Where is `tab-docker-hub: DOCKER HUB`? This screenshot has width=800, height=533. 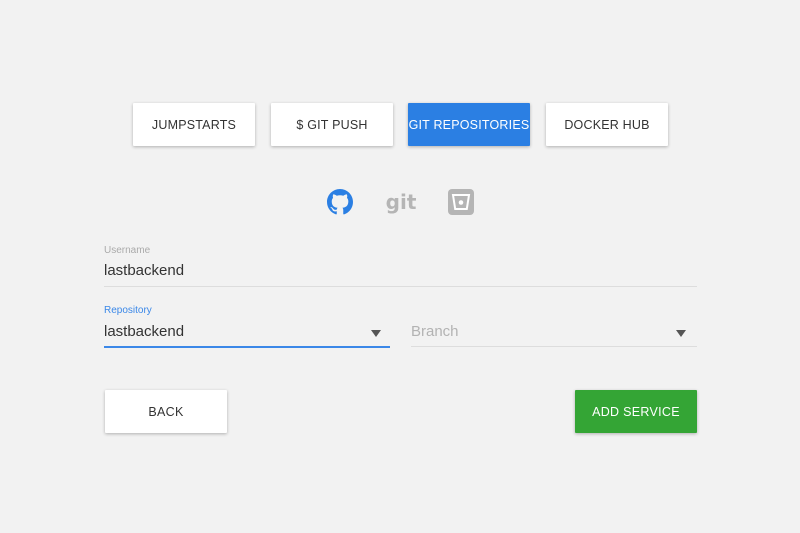 tab-docker-hub: DOCKER HUB is located at coordinates (607, 124).